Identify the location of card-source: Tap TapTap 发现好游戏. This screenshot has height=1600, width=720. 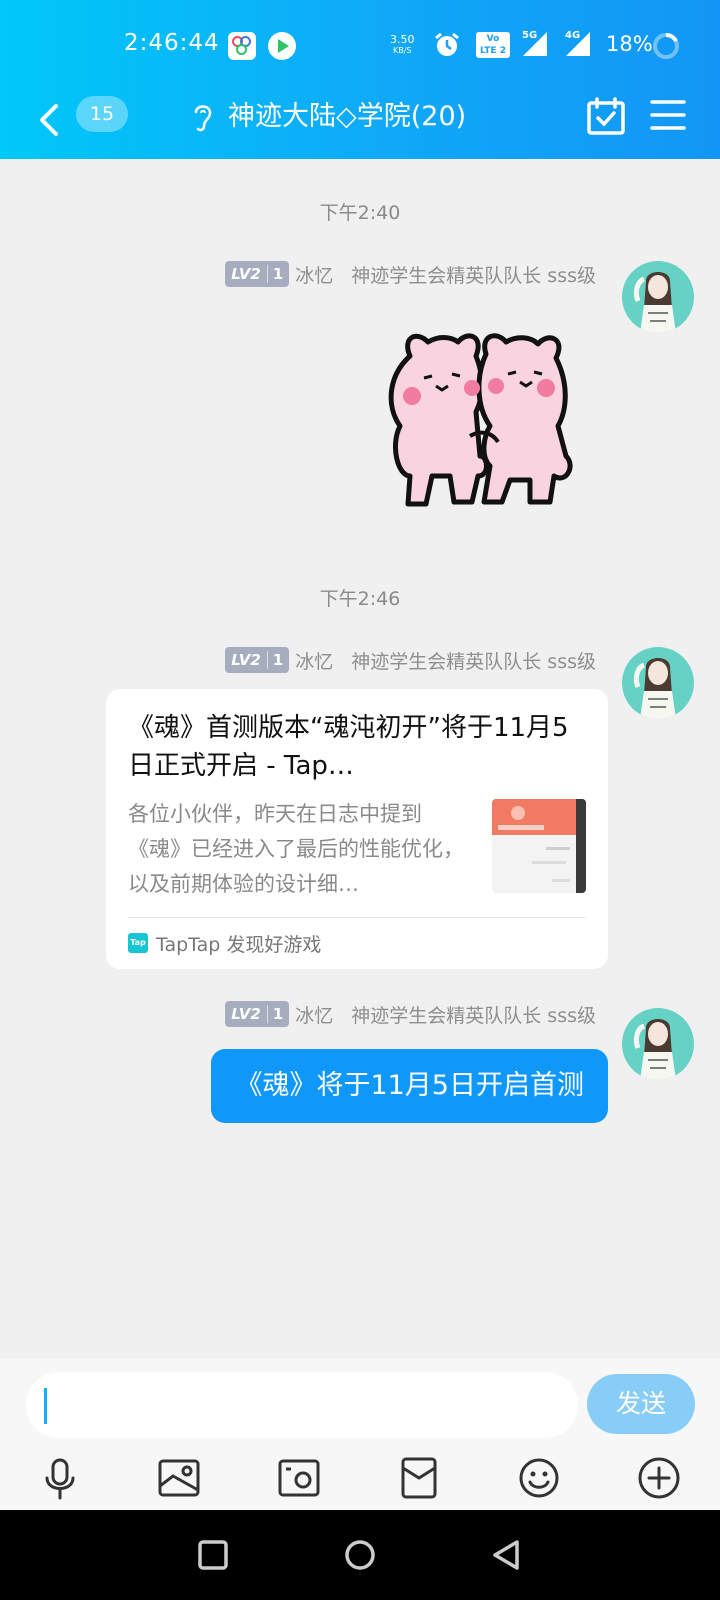
(224, 943).